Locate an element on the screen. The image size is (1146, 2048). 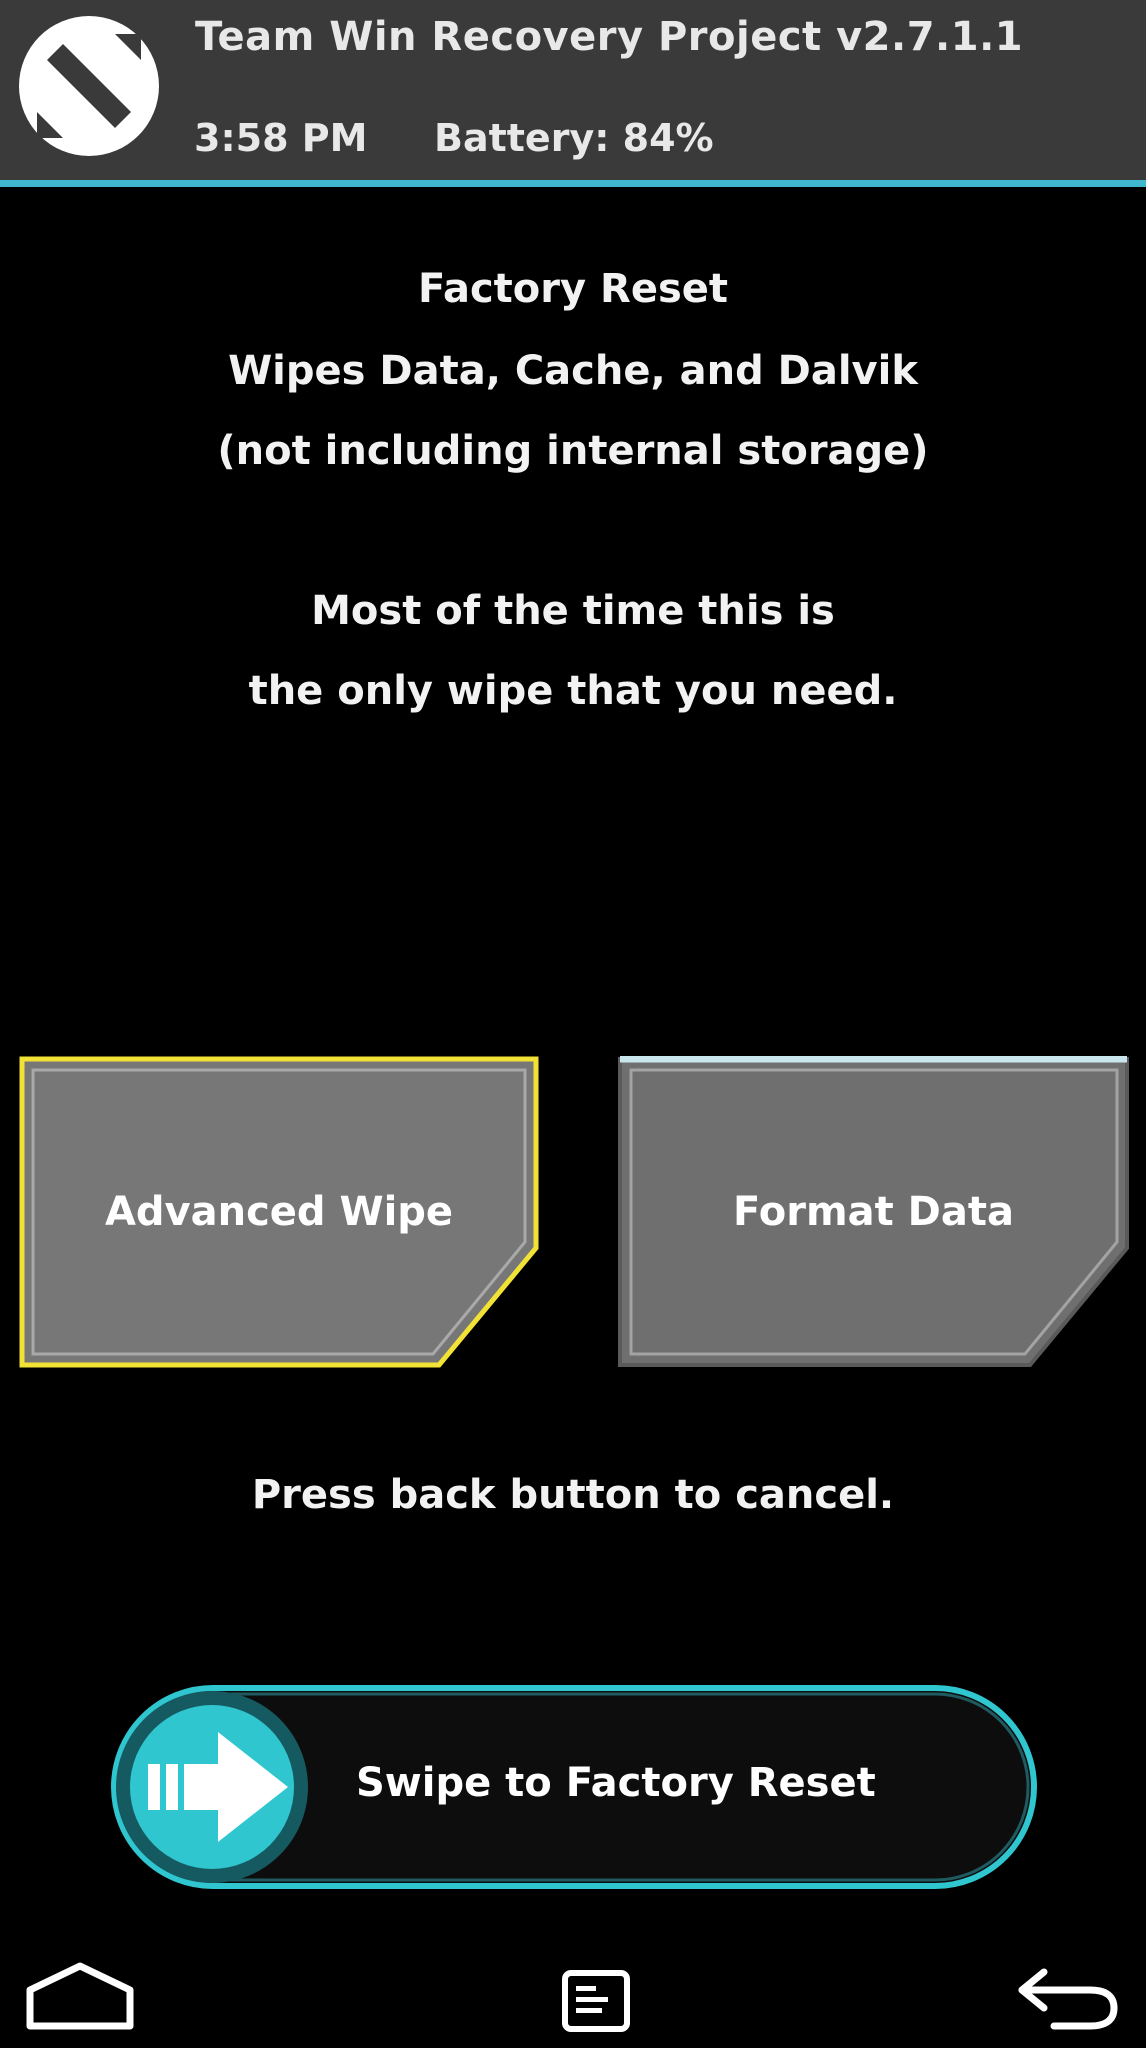
info-line-3: (not including internal storage) is located at coordinates (573, 451).